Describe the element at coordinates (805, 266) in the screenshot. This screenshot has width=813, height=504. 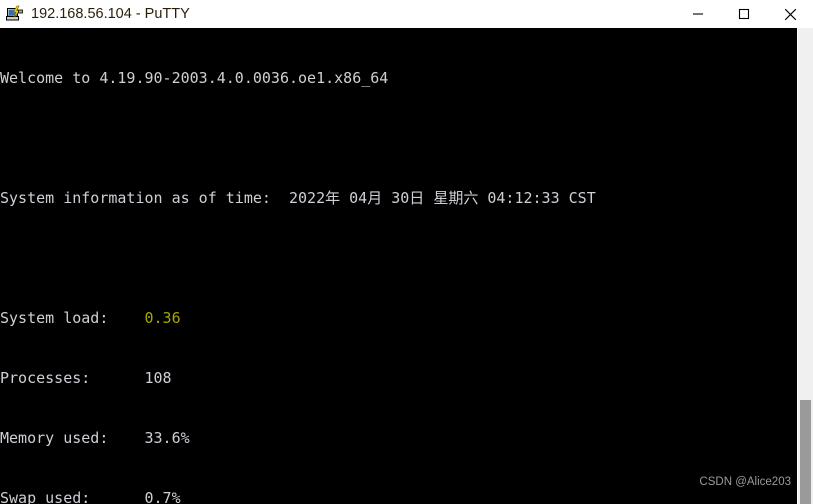
I see `vertical-scrollbar` at that location.